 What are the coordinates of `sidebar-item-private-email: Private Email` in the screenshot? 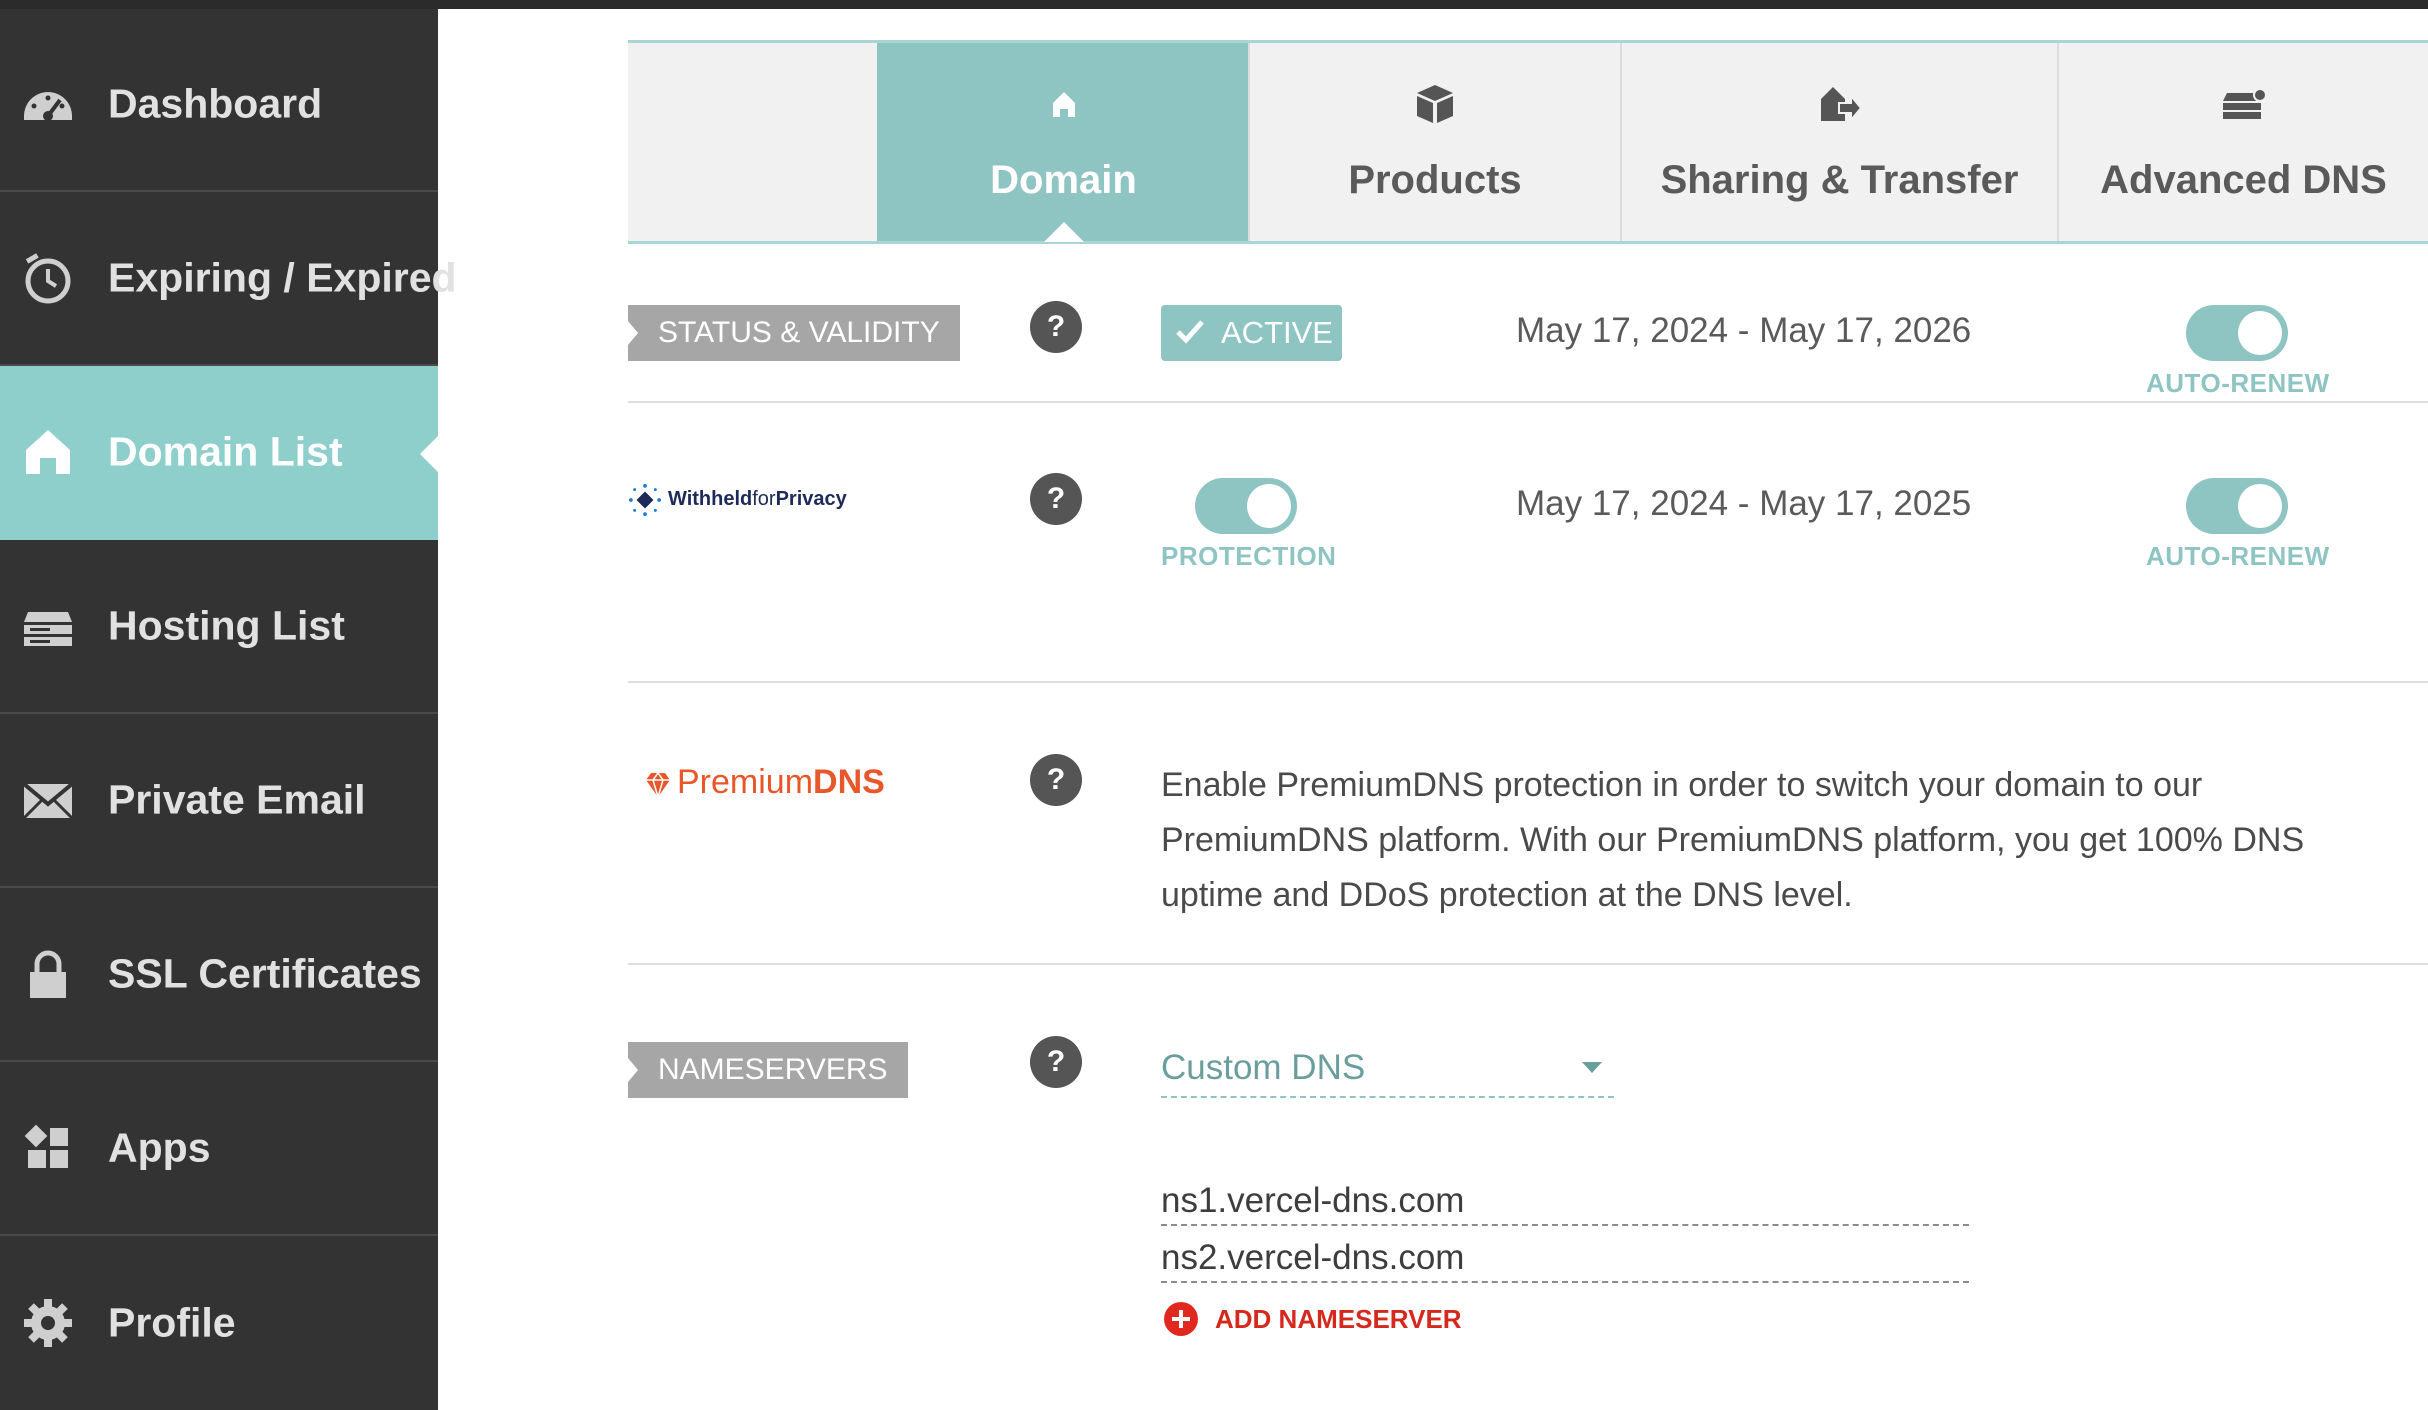 It's located at (219, 801).